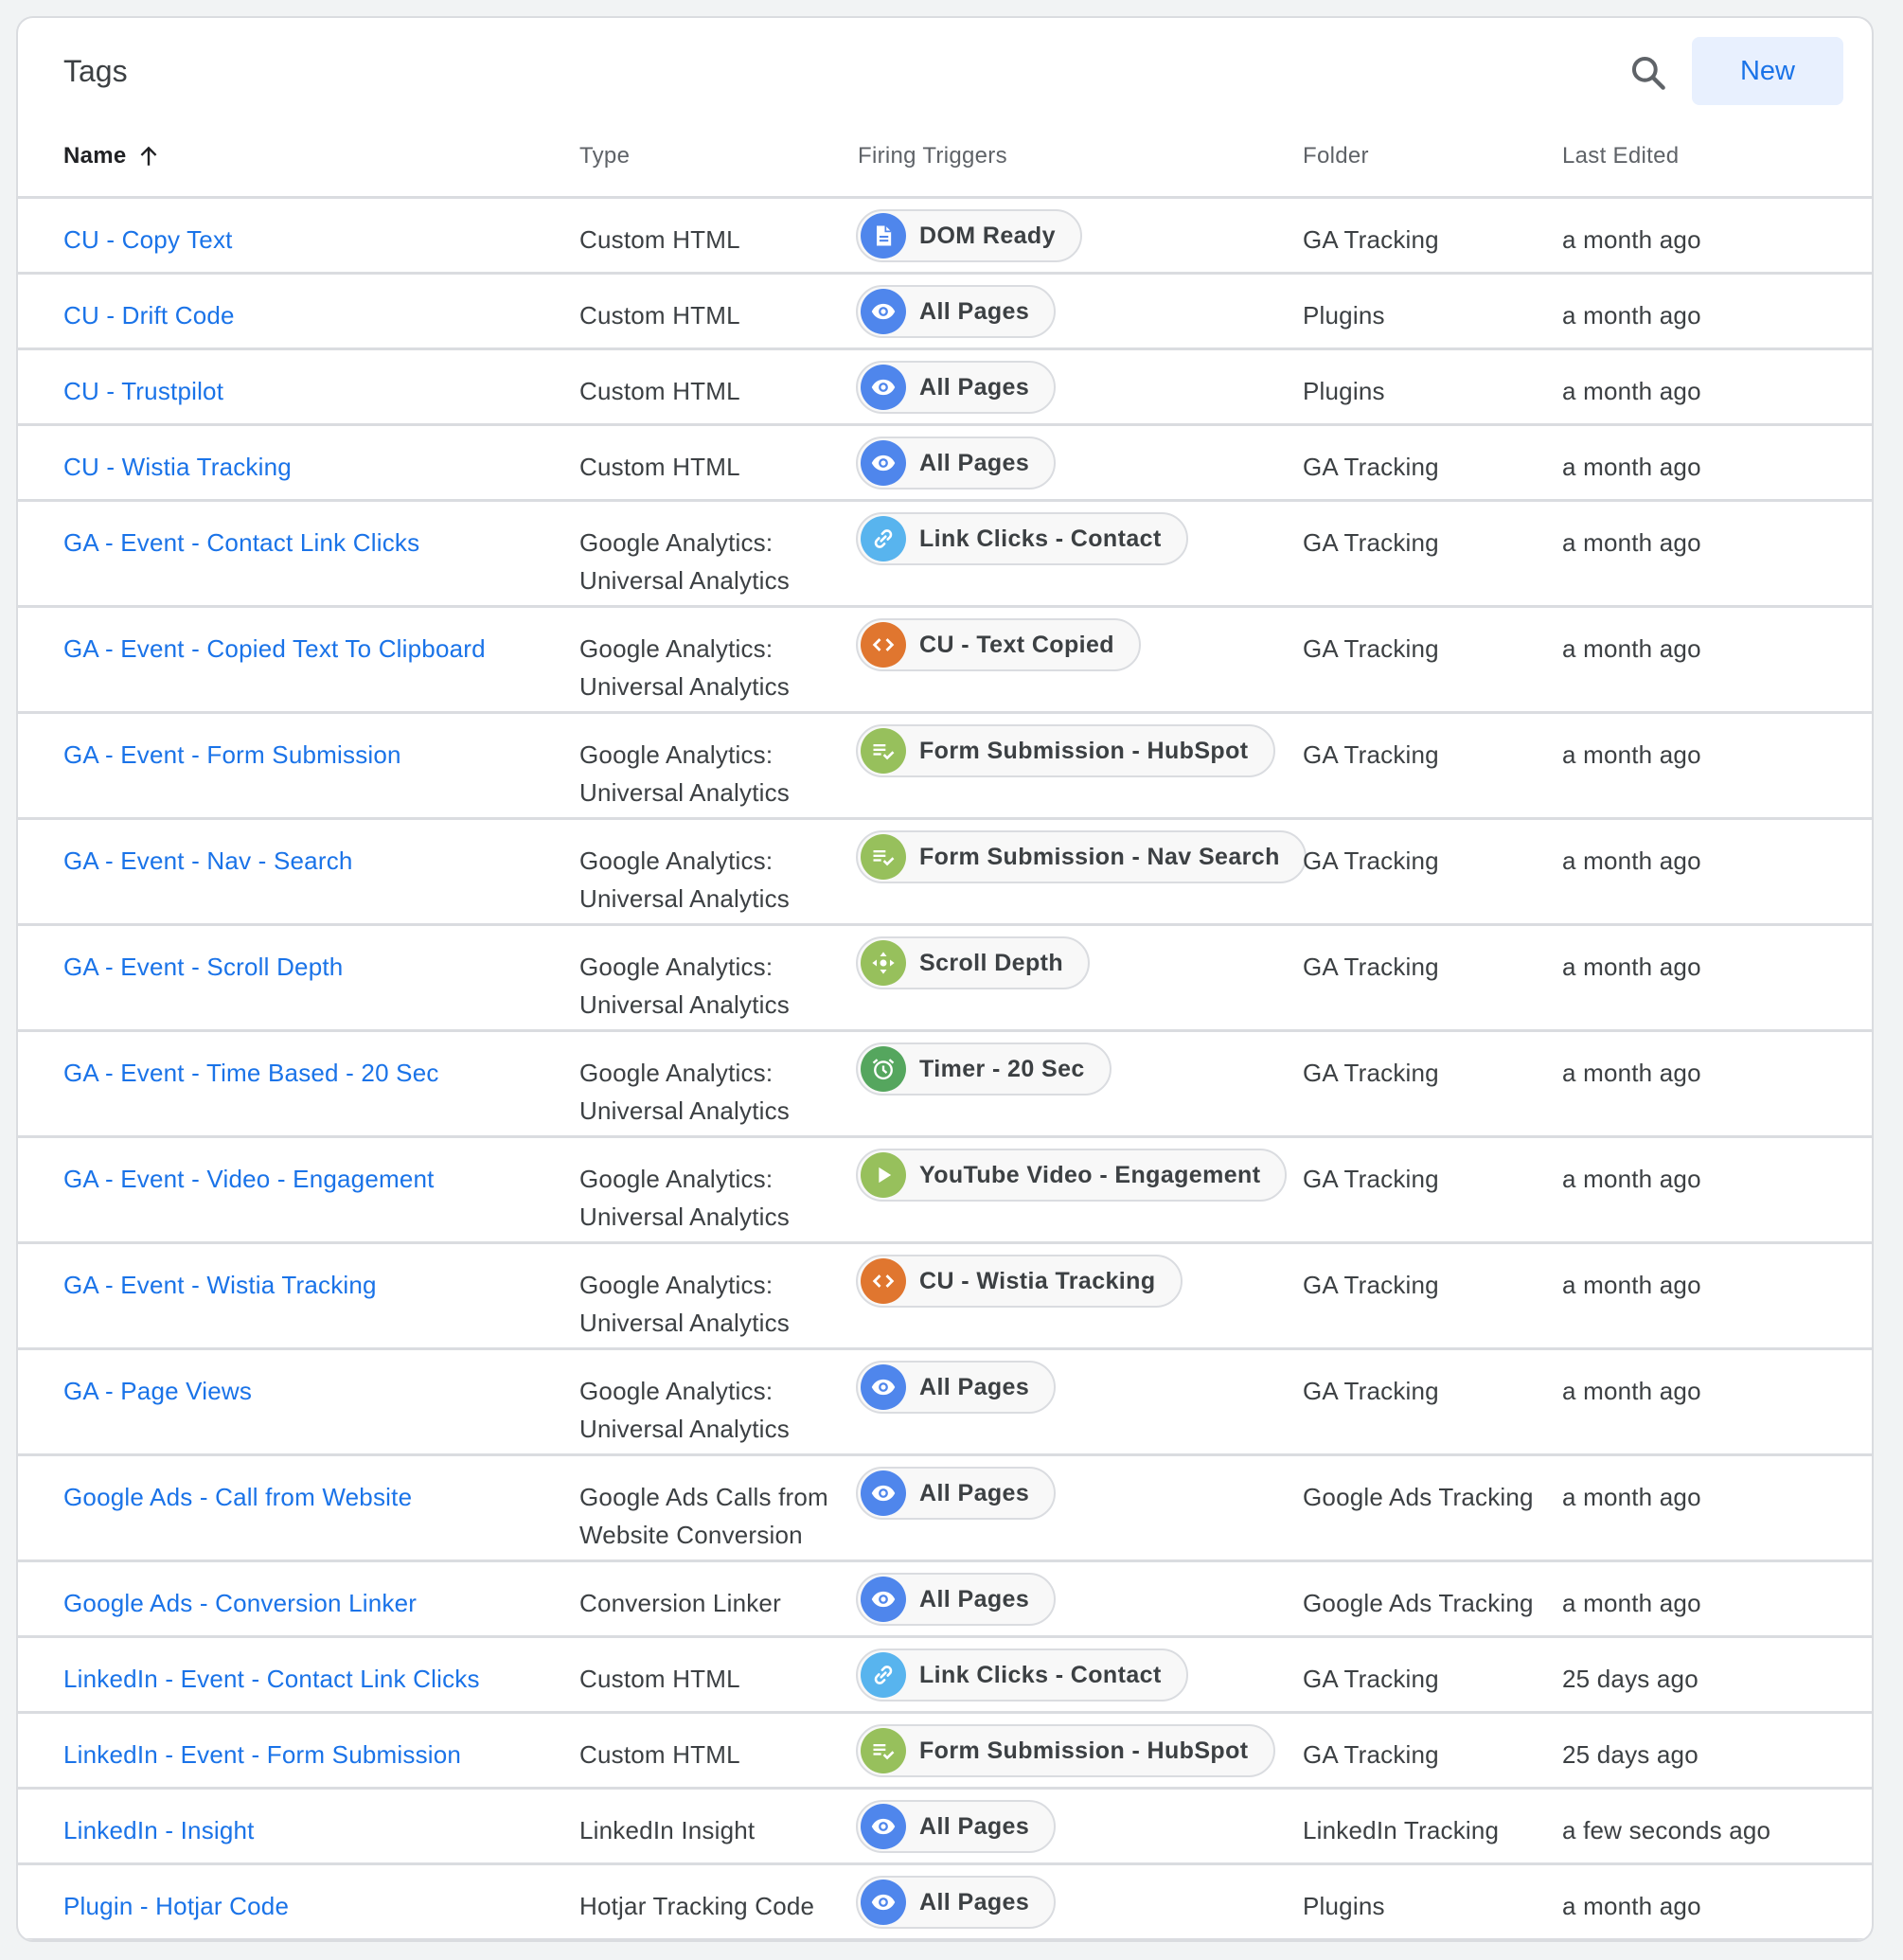 Image resolution: width=1903 pixels, height=1960 pixels. Describe the element at coordinates (149, 315) in the screenshot. I see `tag-name-link: CU - Drift Code` at that location.